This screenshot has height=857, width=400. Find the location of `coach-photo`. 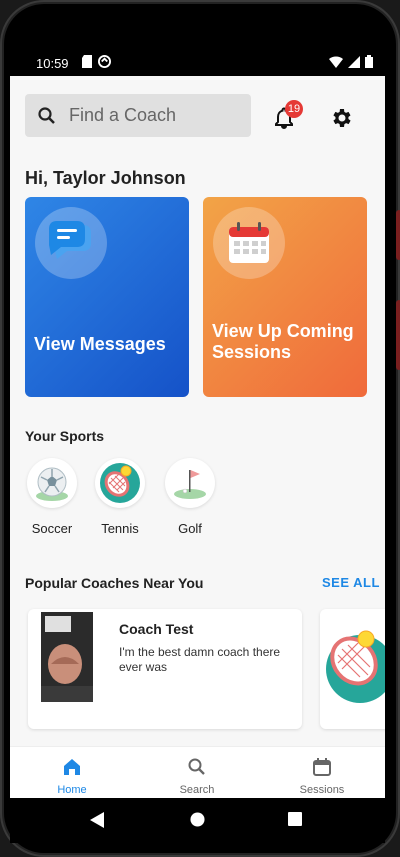

coach-photo is located at coordinates (67, 657).